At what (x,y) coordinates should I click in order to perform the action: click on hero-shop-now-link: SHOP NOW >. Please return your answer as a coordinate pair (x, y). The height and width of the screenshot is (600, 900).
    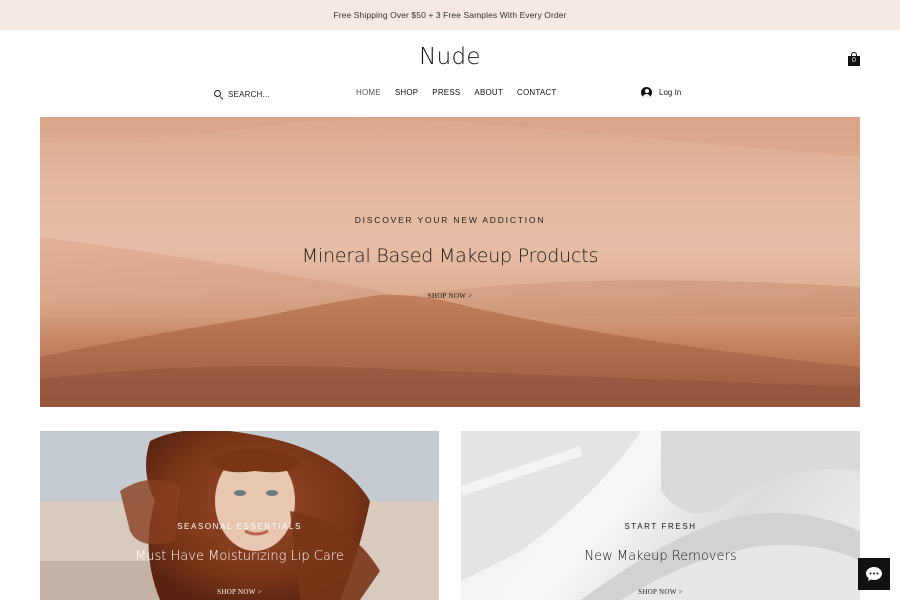
    Looking at the image, I should click on (450, 296).